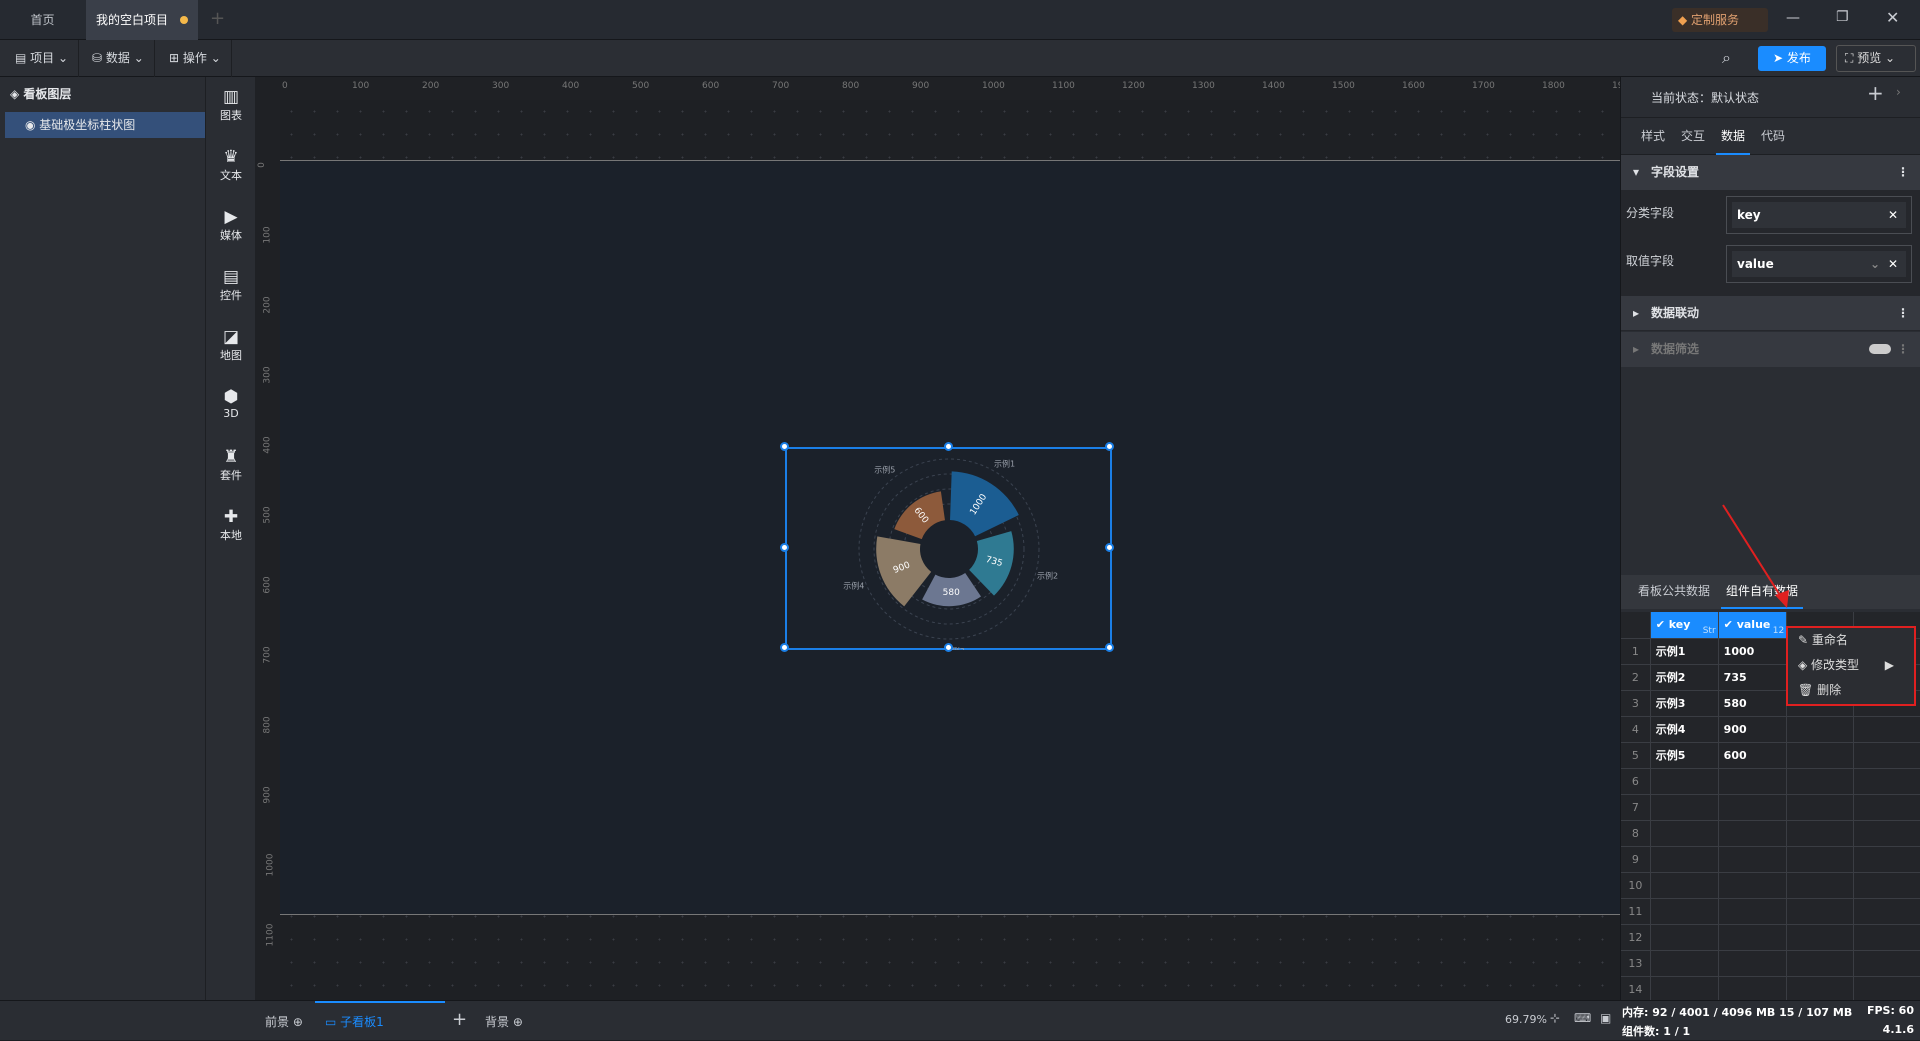 Image resolution: width=1920 pixels, height=1041 pixels. What do you see at coordinates (217, 18) in the screenshot?
I see `add-tab-button: +` at bounding box center [217, 18].